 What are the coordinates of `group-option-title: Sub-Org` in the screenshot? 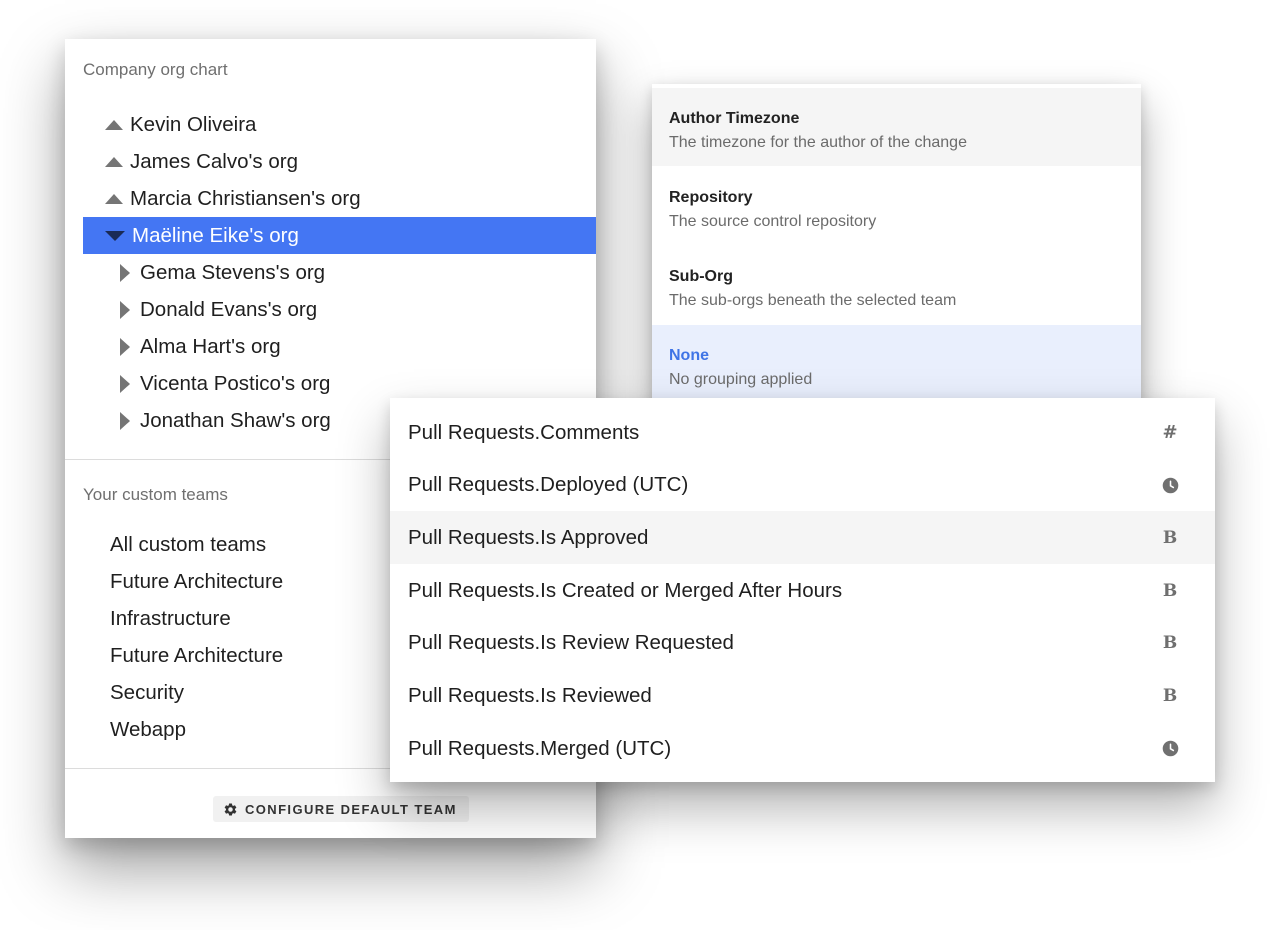 It's located at (701, 276).